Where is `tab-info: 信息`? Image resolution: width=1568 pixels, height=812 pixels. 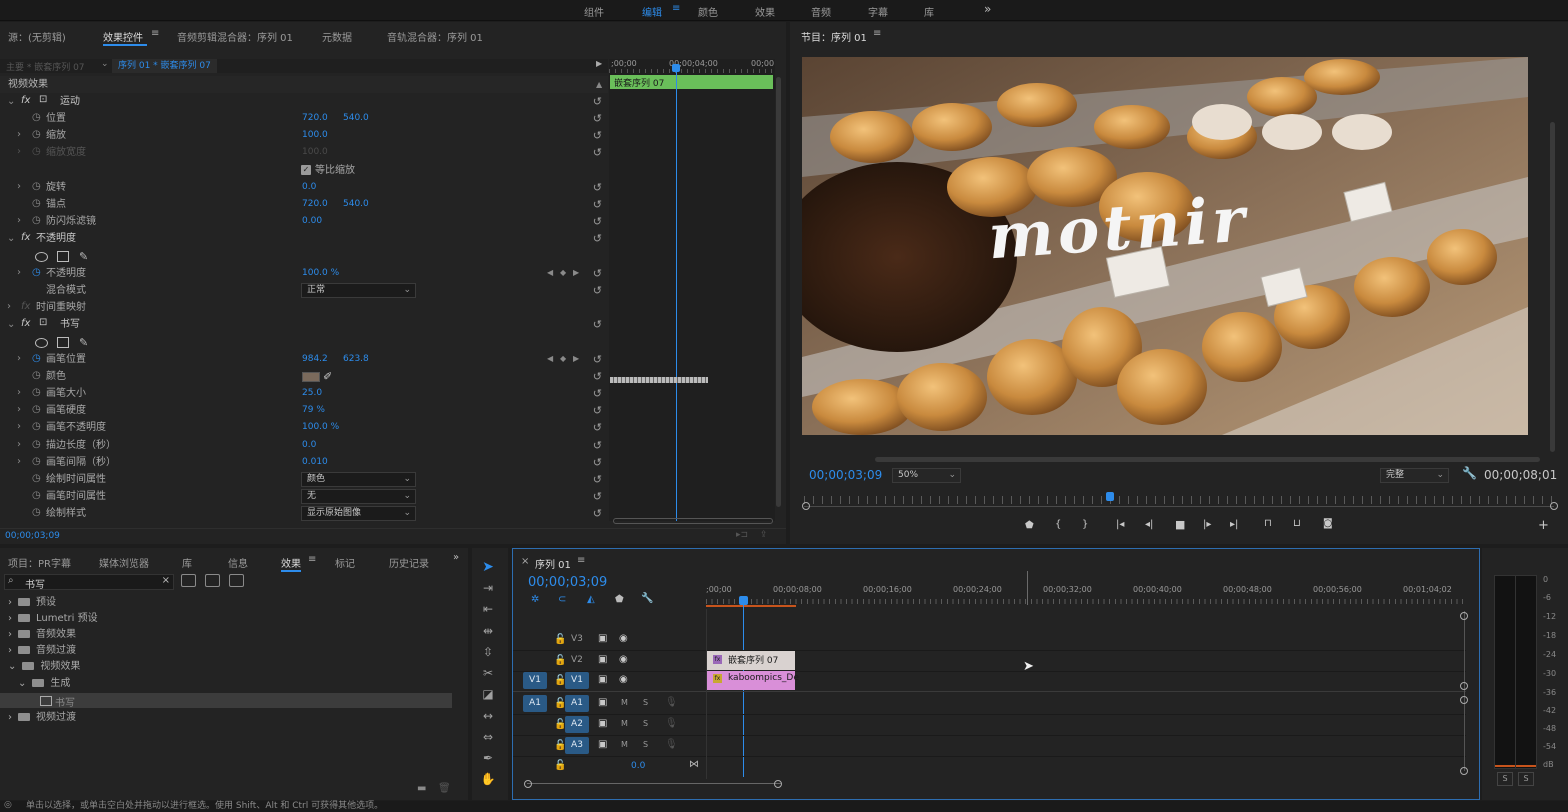
tab-info: 信息 is located at coordinates (238, 562).